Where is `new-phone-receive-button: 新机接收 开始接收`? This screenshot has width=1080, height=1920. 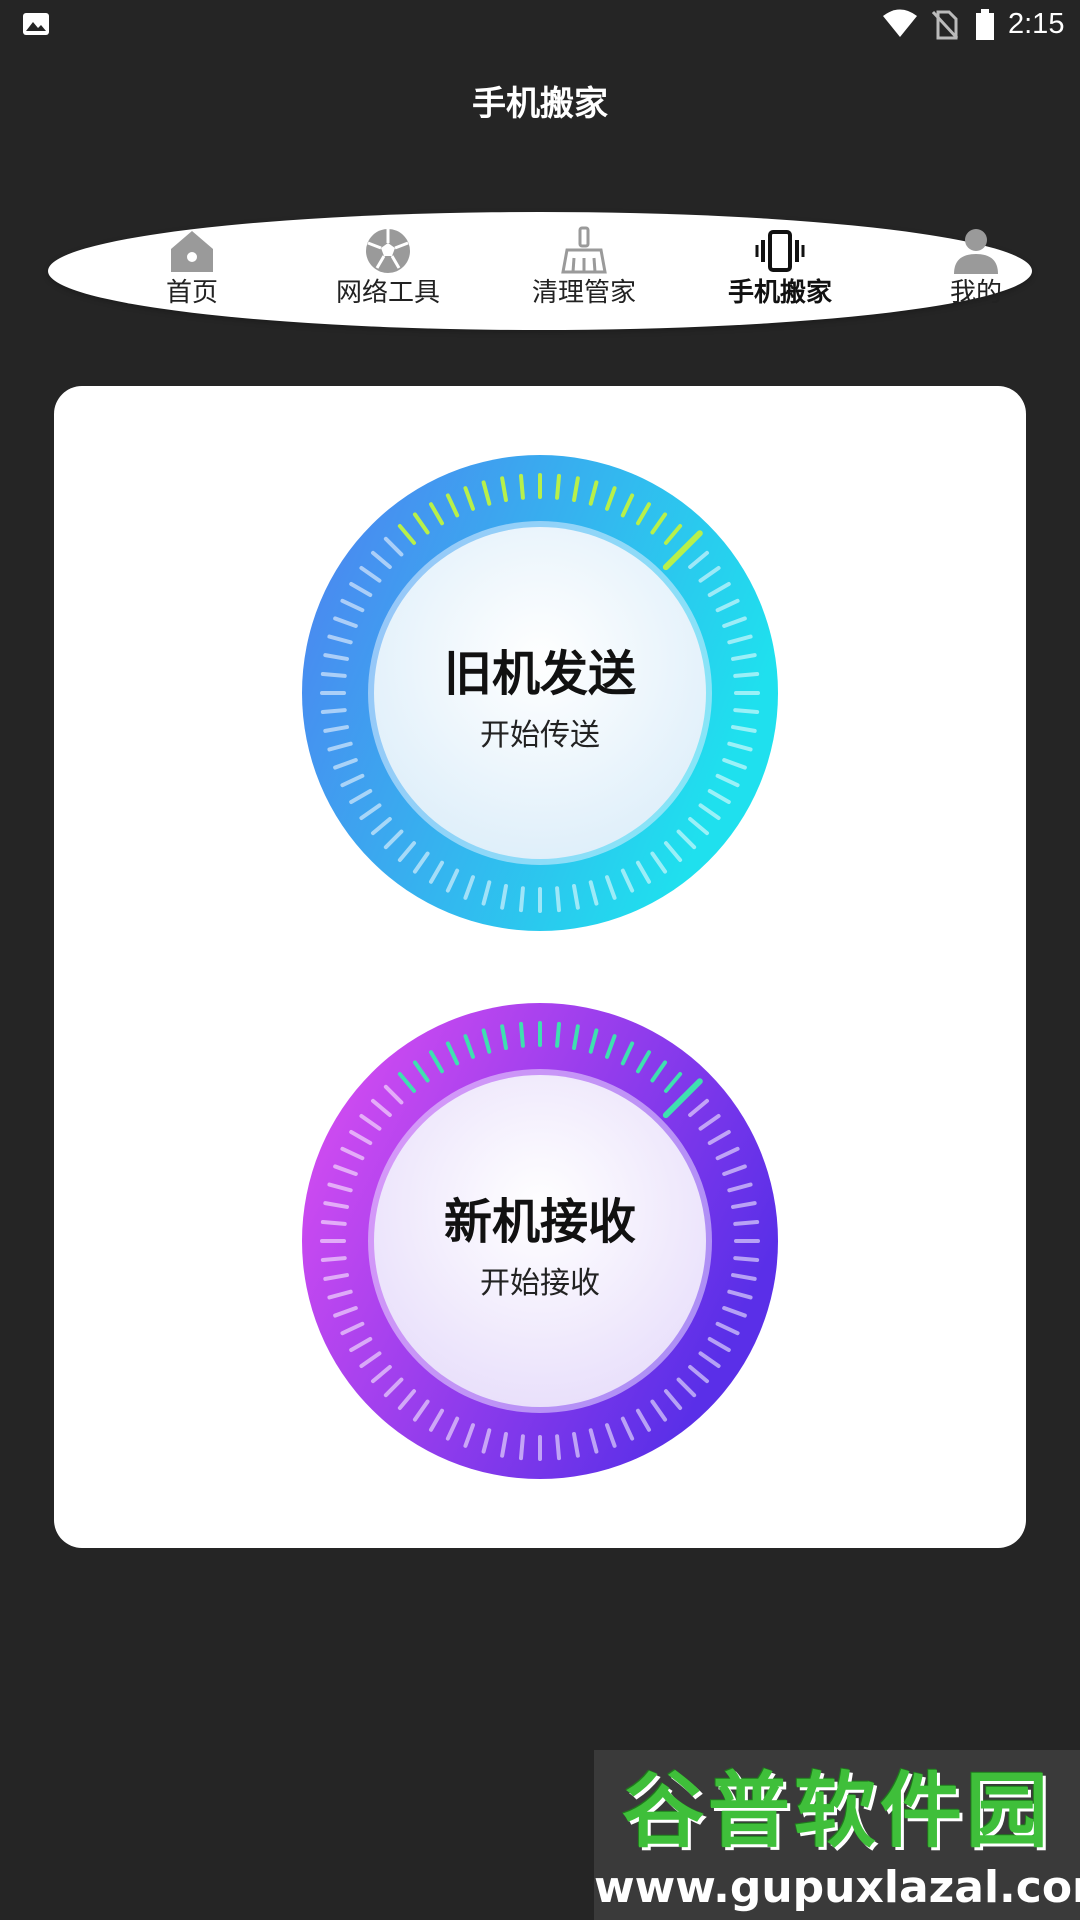
new-phone-receive-button: 新机接收 开始接收 is located at coordinates (540, 1241).